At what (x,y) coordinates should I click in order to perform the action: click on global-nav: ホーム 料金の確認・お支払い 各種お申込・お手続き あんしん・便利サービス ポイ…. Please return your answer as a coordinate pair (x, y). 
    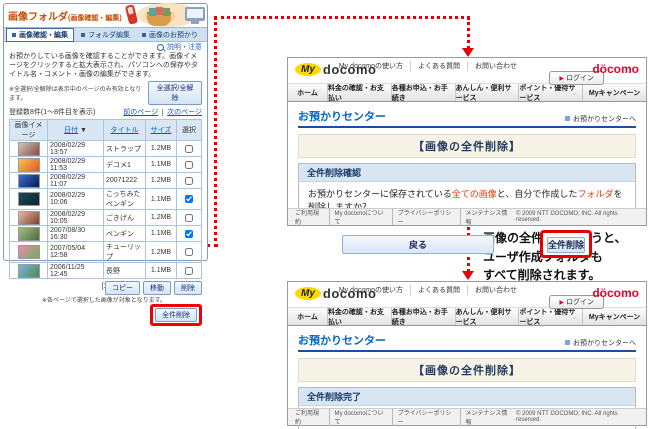
    Looking at the image, I should click on (467, 93).